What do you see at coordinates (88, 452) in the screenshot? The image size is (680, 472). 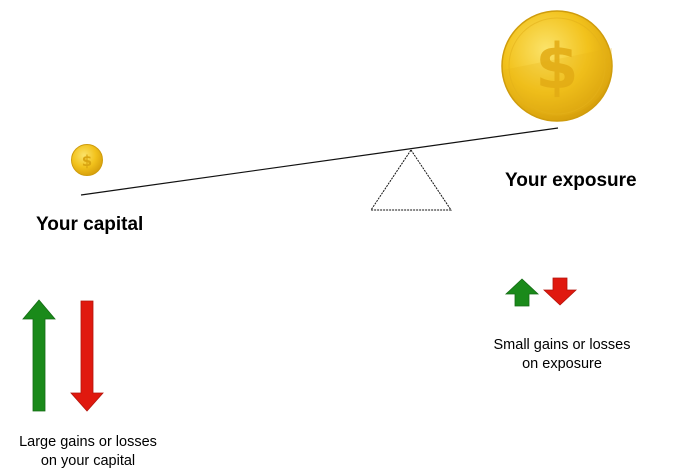 I see `large-gains-caption: Large gains or losses on your capital` at bounding box center [88, 452].